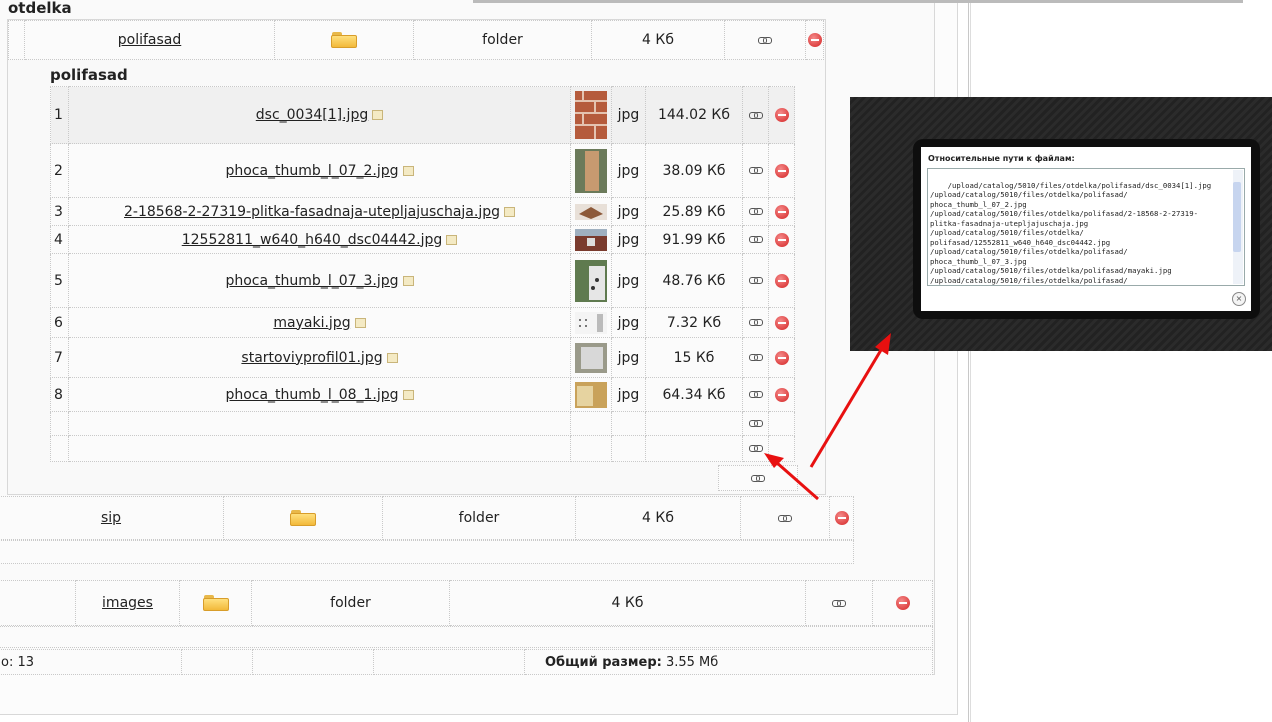  I want to click on arrow-to-popup, so click(850, 400).